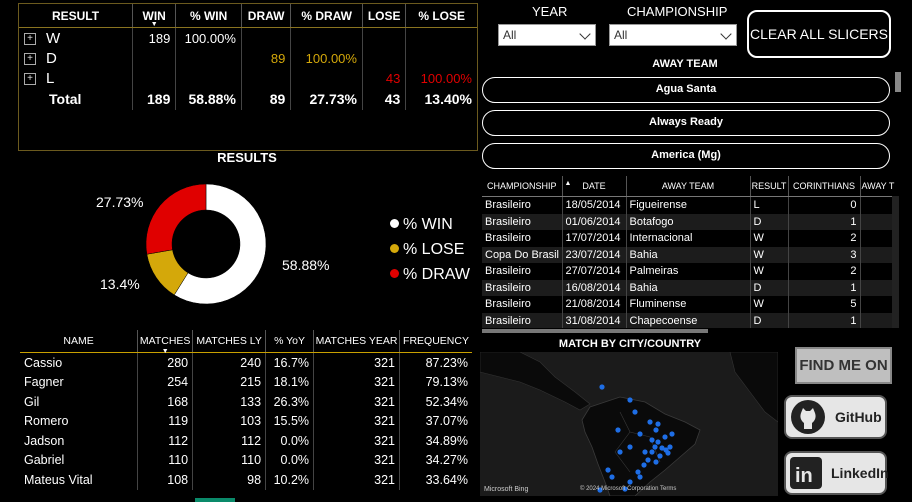 Image resolution: width=912 pixels, height=502 pixels. Describe the element at coordinates (215, 500) in the screenshot. I see `page-tab-indicator` at that location.